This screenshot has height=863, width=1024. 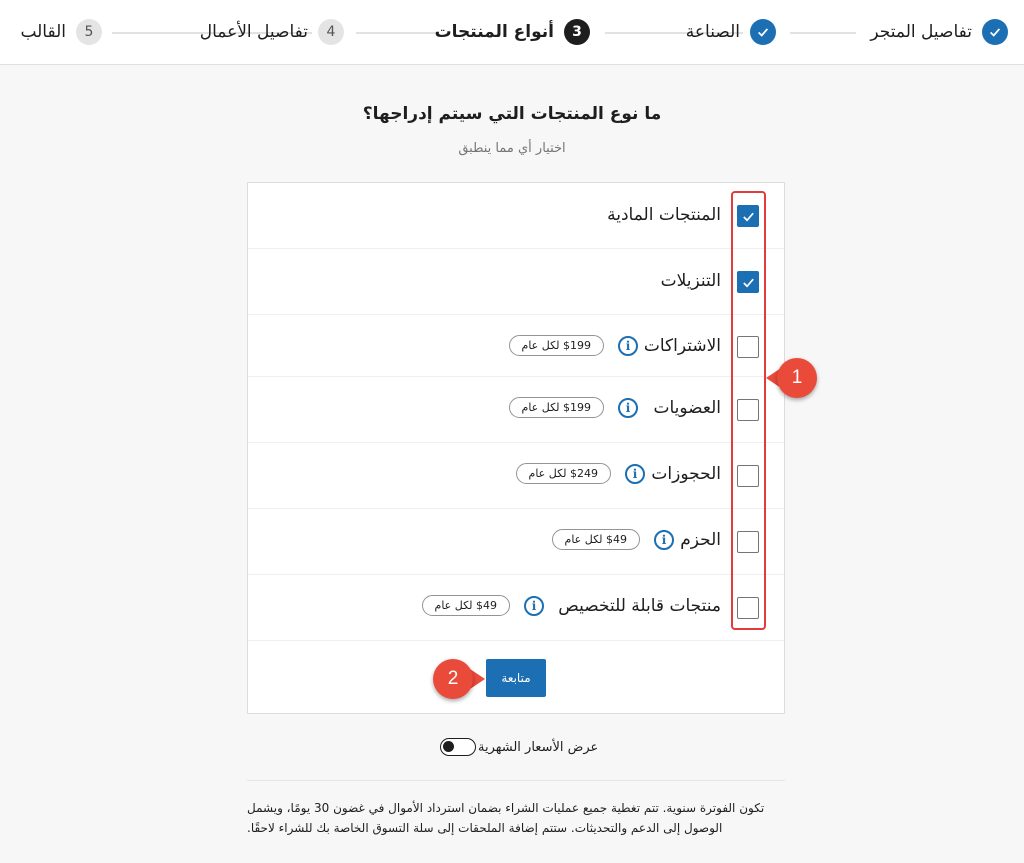 What do you see at coordinates (639, 606) in the screenshot?
I see `option-label: منتجات قابلة للتخصيص` at bounding box center [639, 606].